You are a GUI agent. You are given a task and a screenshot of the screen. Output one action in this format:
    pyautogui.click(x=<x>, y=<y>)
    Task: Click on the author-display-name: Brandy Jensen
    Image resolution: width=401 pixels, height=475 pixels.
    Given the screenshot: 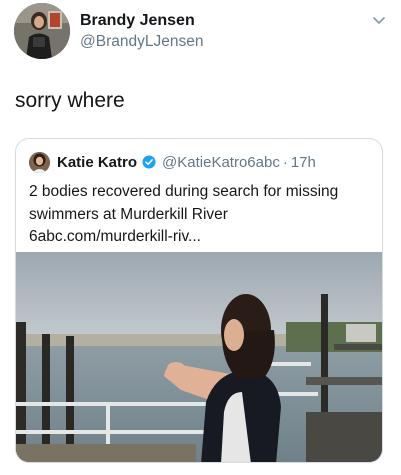 What is the action you would take?
    pyautogui.click(x=141, y=21)
    